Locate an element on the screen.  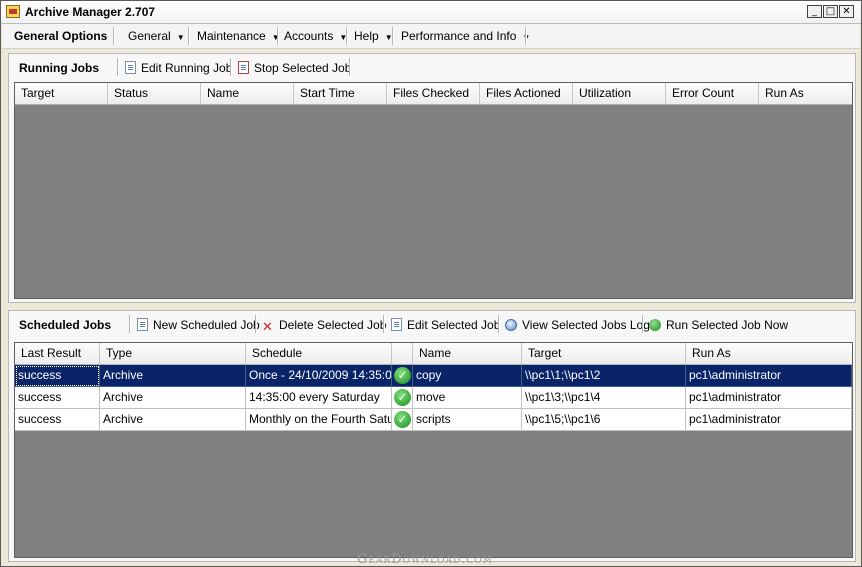
view-selected-jobs-log-label: View Selected Jobs Log is located at coordinates (586, 325).